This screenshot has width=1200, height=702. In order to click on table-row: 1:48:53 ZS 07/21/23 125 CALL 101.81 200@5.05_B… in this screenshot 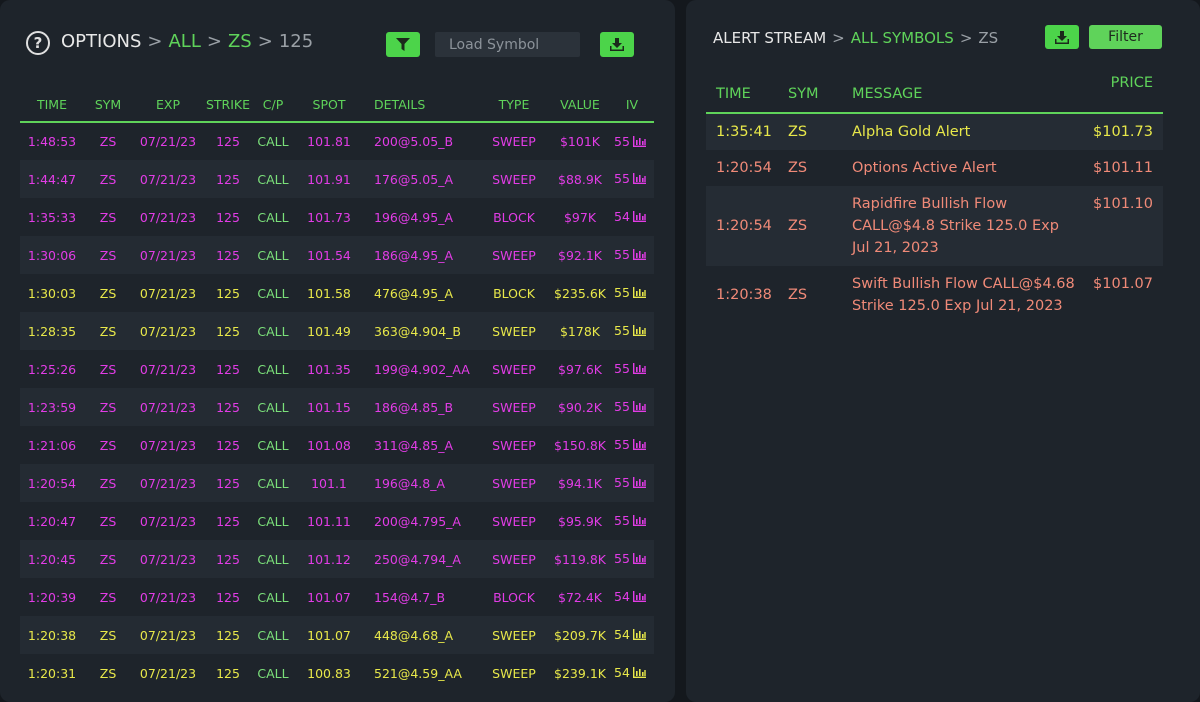, I will do `click(337, 141)`.